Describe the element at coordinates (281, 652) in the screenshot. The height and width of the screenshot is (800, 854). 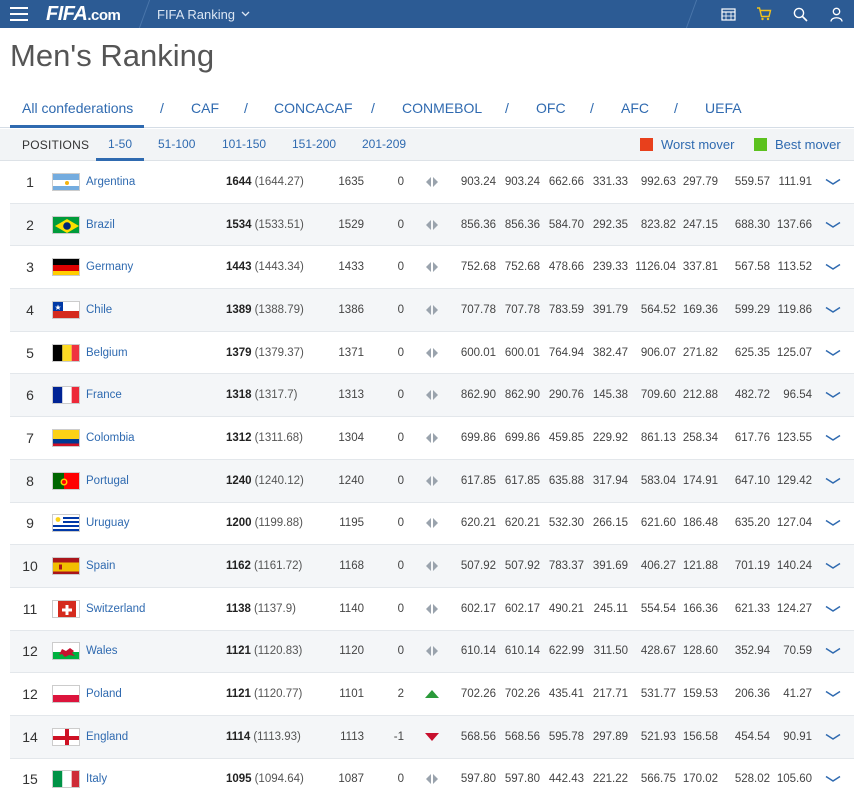
I see `points: 1121 (1120.83)` at that location.